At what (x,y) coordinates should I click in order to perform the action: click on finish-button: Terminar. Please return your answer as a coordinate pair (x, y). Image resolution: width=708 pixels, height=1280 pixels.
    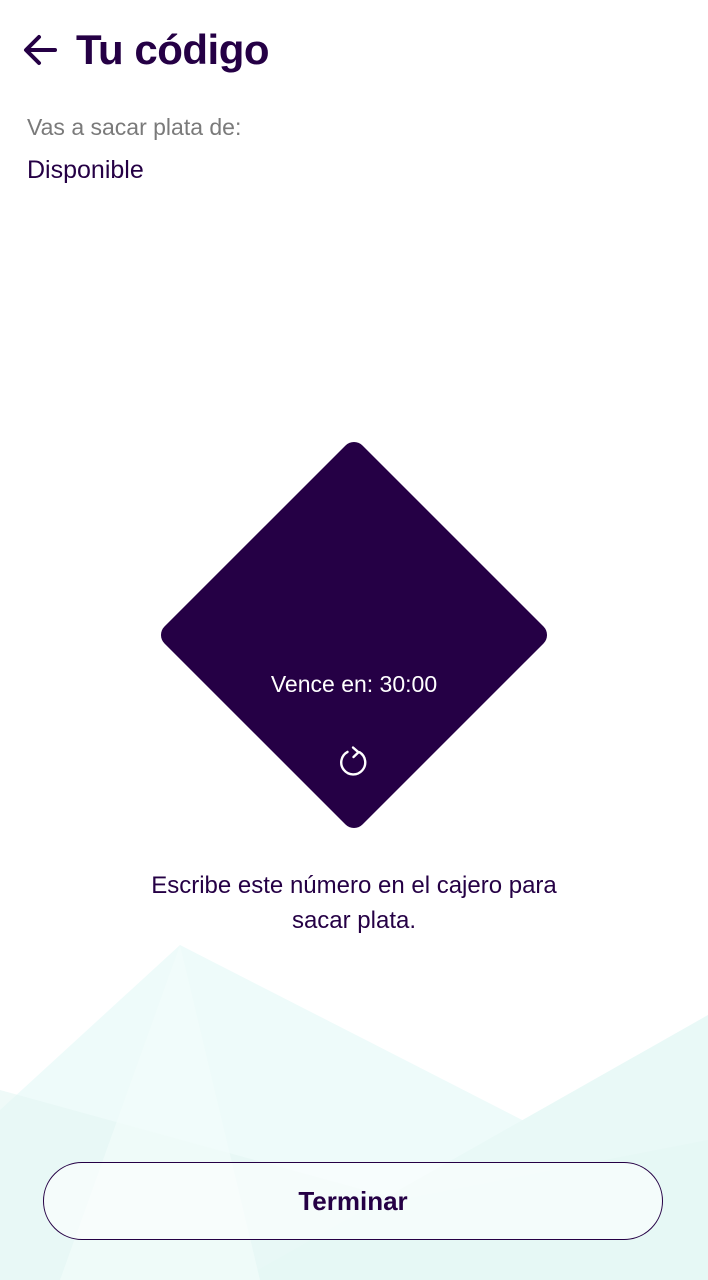
    Looking at the image, I should click on (353, 1201).